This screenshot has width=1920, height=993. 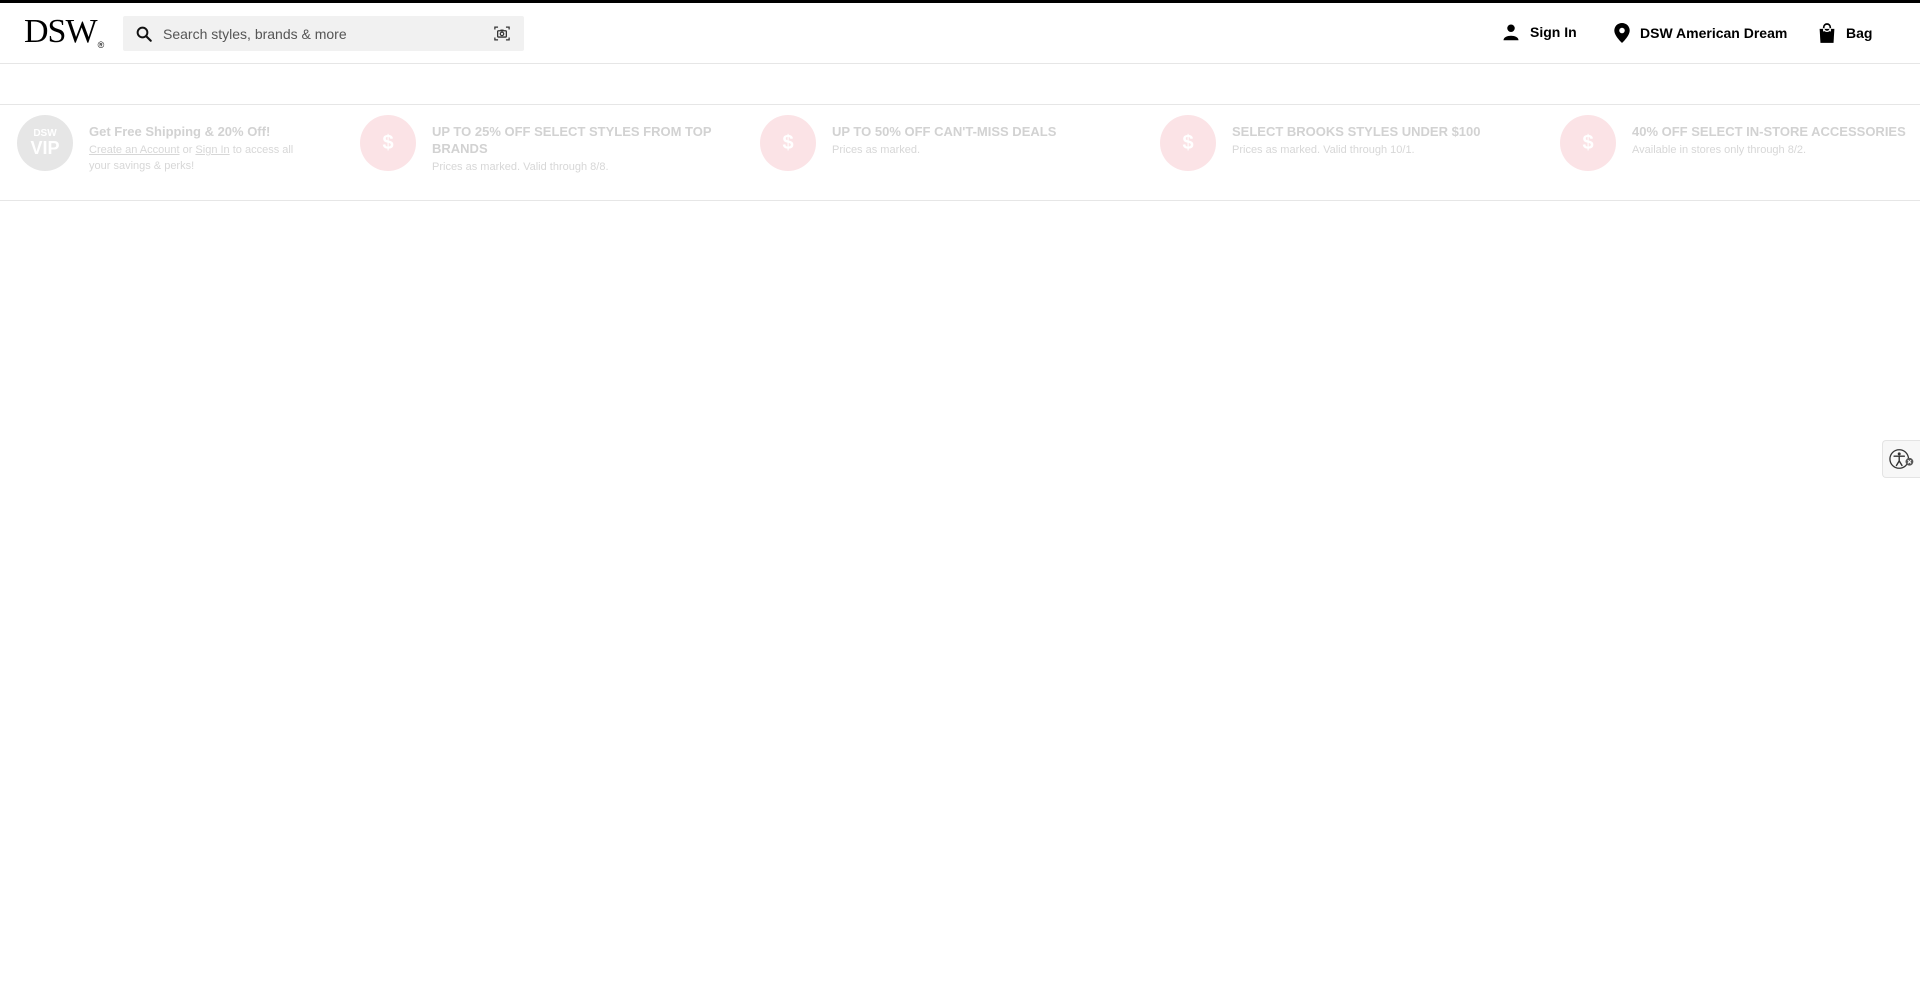 I want to click on search-box, so click(x=323, y=33).